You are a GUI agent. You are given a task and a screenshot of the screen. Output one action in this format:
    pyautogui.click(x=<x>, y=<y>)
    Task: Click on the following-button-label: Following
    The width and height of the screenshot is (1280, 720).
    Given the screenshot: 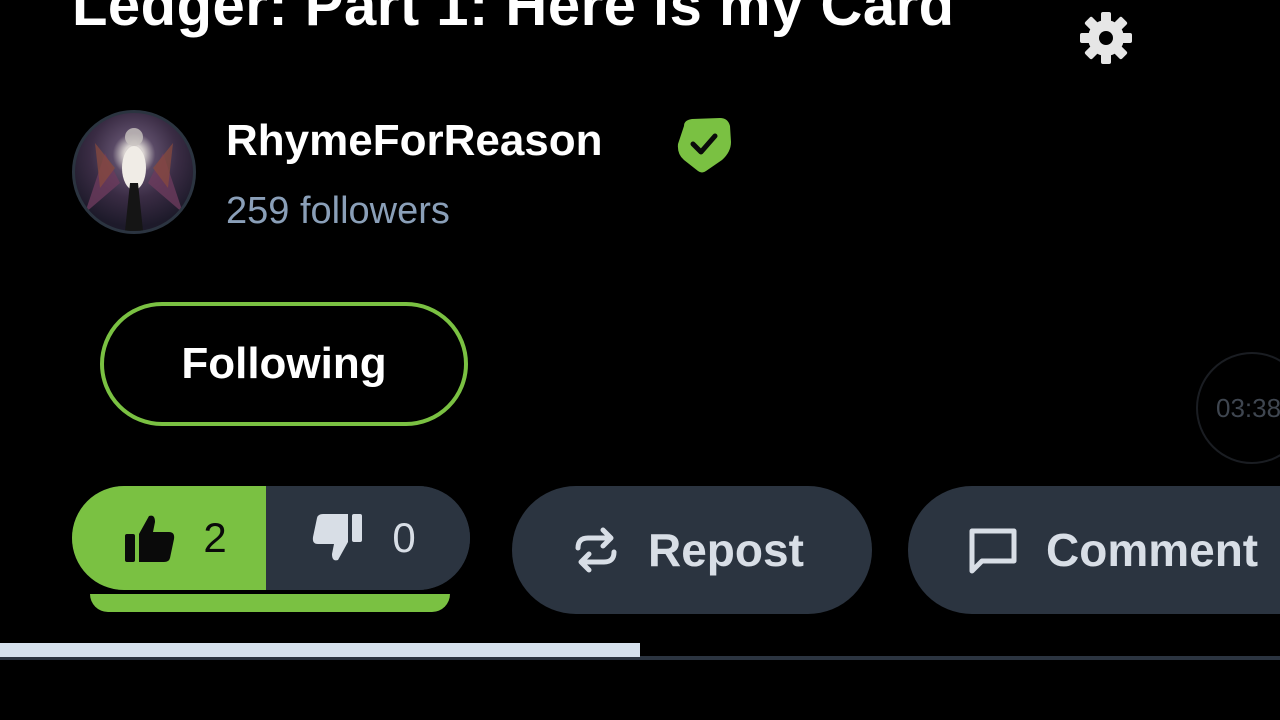 What is the action you would take?
    pyautogui.click(x=284, y=363)
    